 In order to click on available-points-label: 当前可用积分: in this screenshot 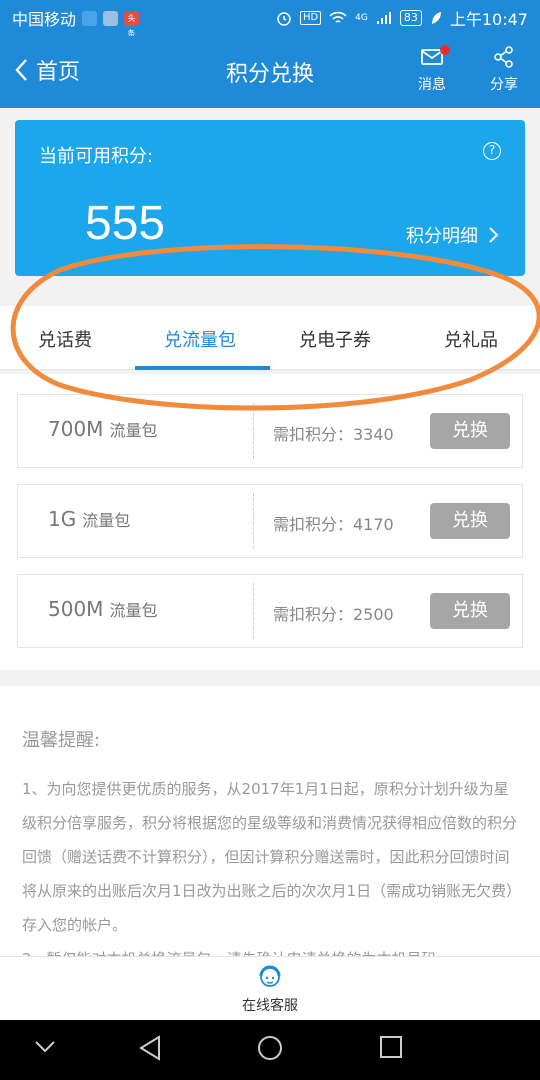, I will do `click(96, 156)`.